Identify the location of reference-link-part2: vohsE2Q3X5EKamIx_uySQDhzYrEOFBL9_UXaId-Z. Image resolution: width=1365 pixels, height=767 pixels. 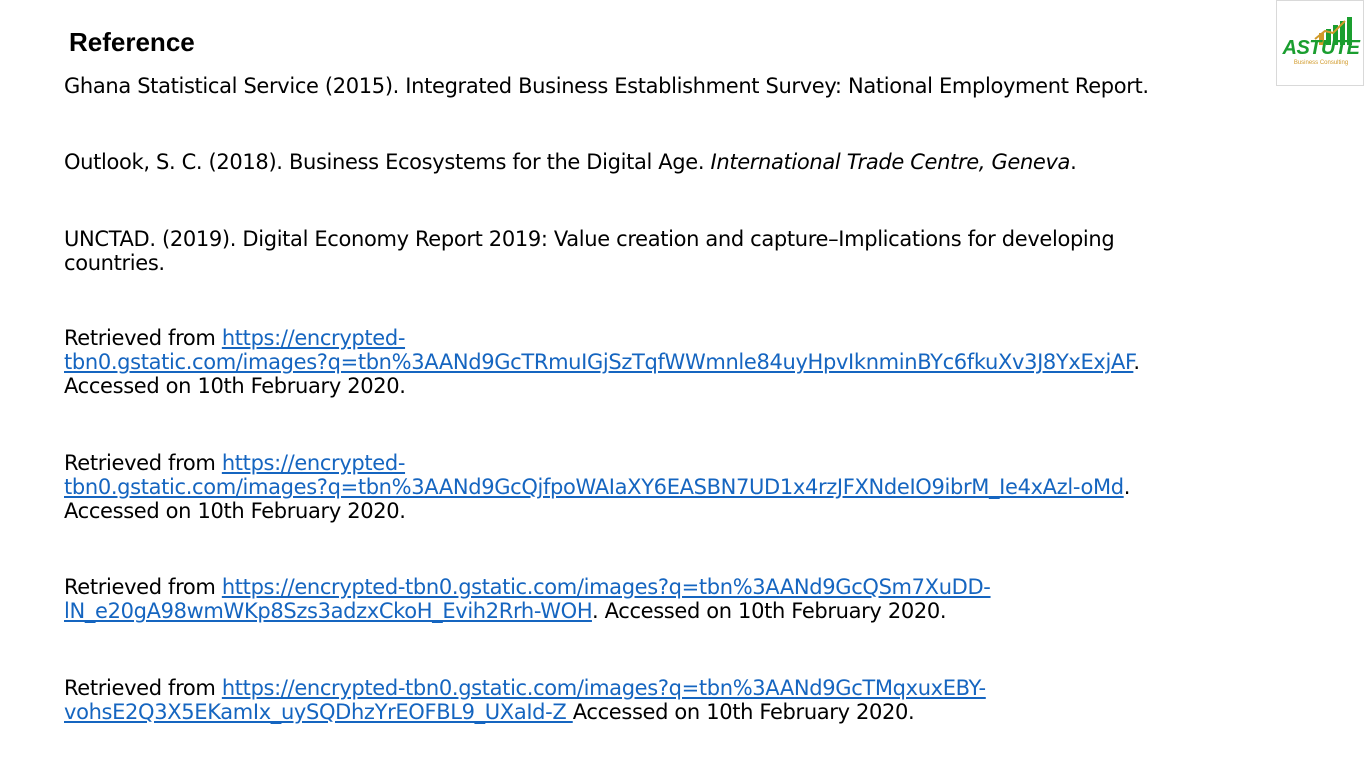
(318, 712).